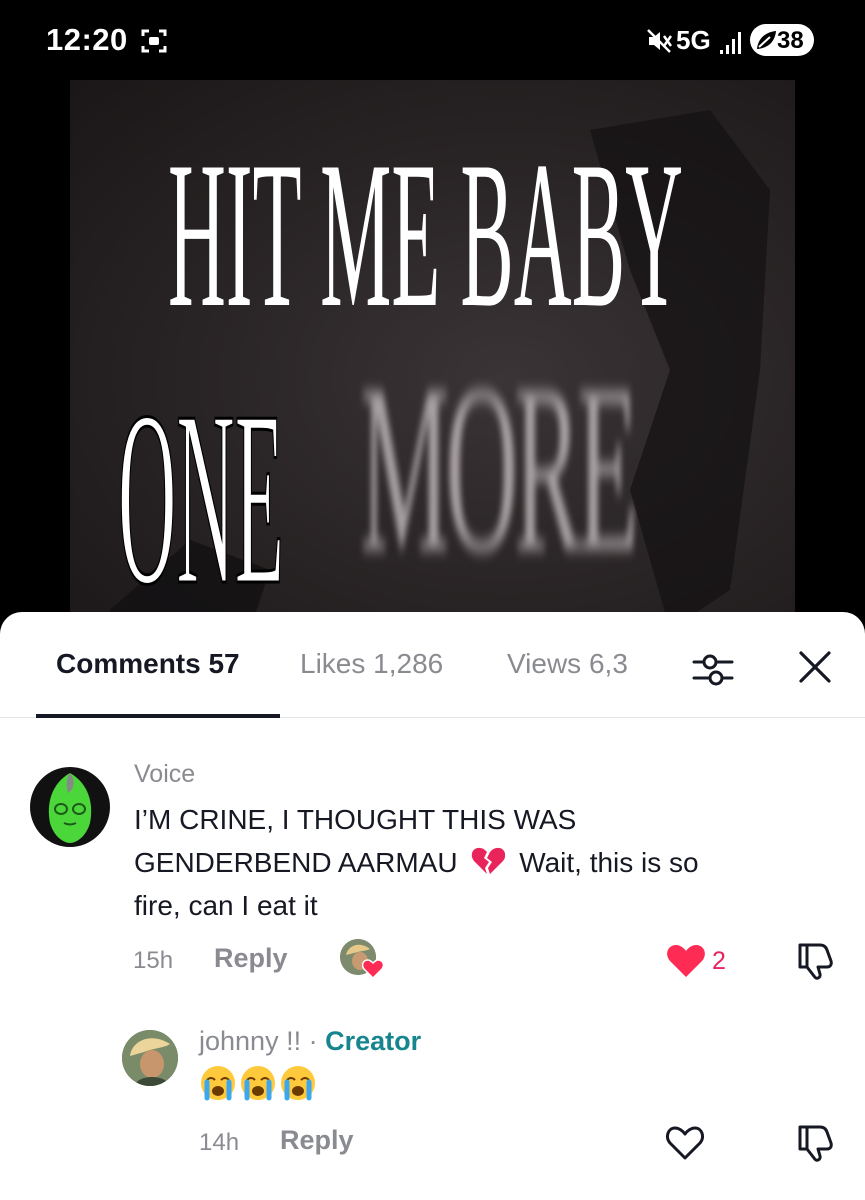  I want to click on comment-text-line: GENDERBEND AARMAU Wait, this is so, so click(484, 862).